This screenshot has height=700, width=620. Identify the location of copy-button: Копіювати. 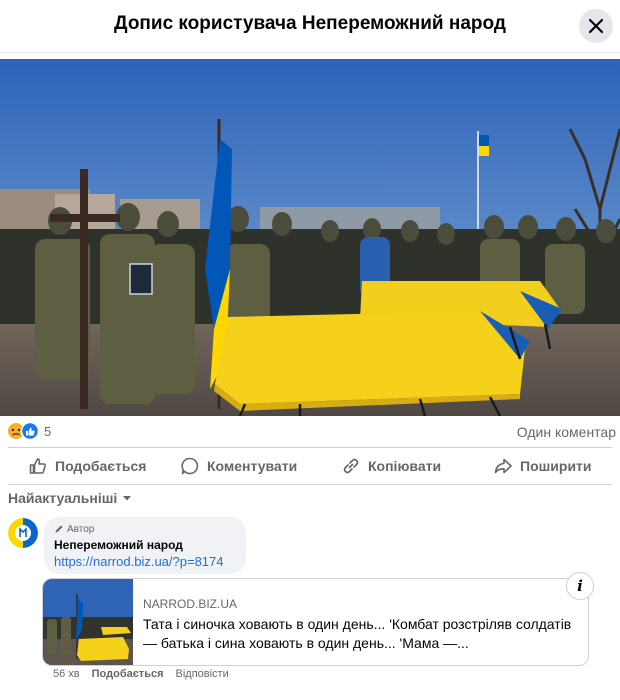
(391, 466).